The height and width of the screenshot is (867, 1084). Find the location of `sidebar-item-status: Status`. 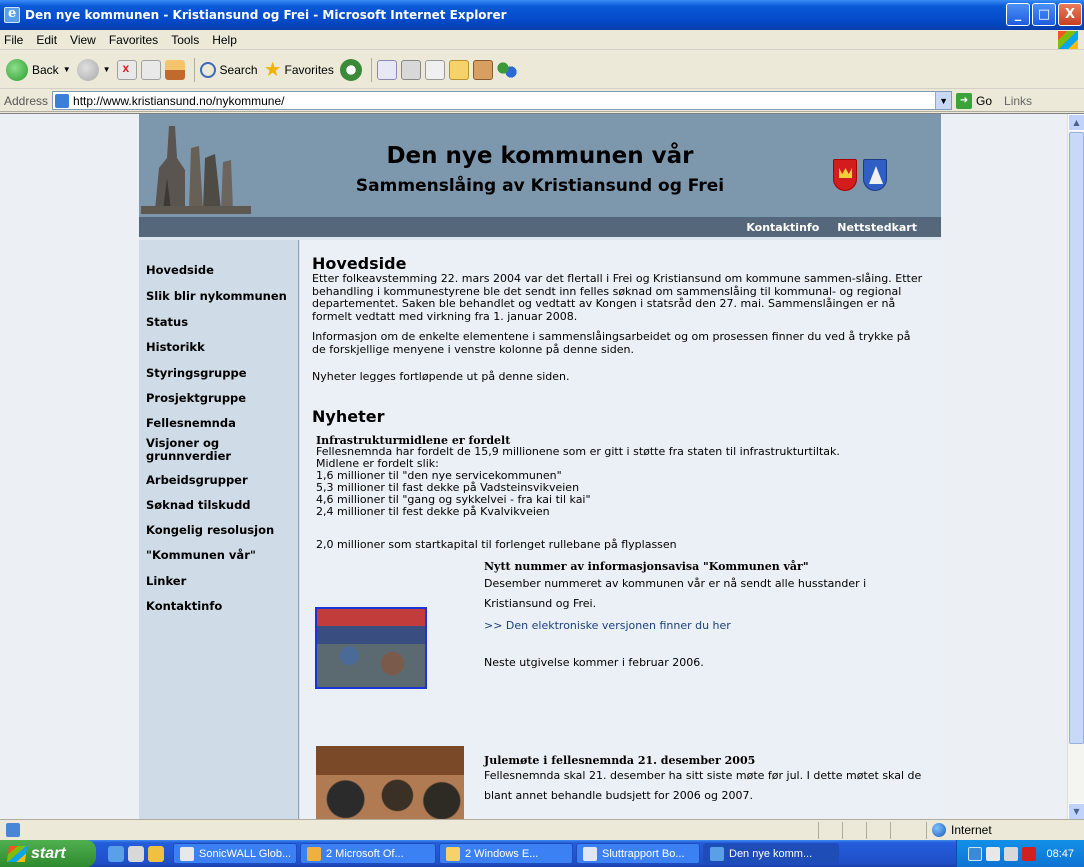

sidebar-item-status: Status is located at coordinates (221, 322).